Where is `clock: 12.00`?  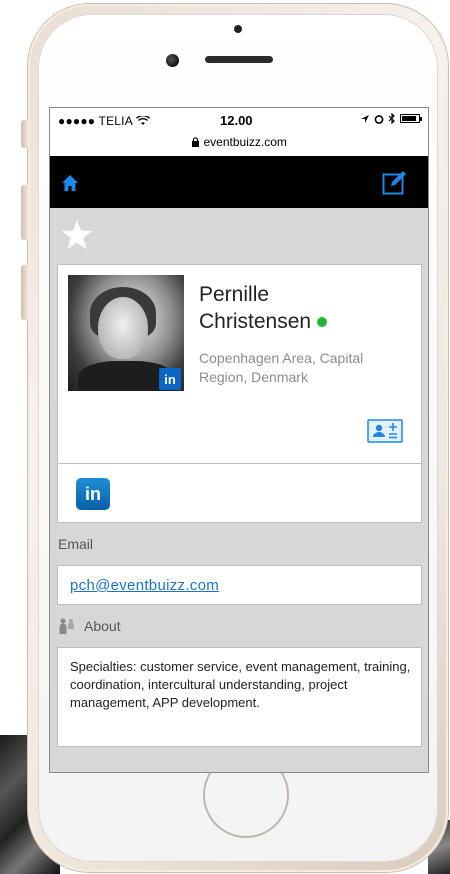 clock: 12.00 is located at coordinates (236, 120).